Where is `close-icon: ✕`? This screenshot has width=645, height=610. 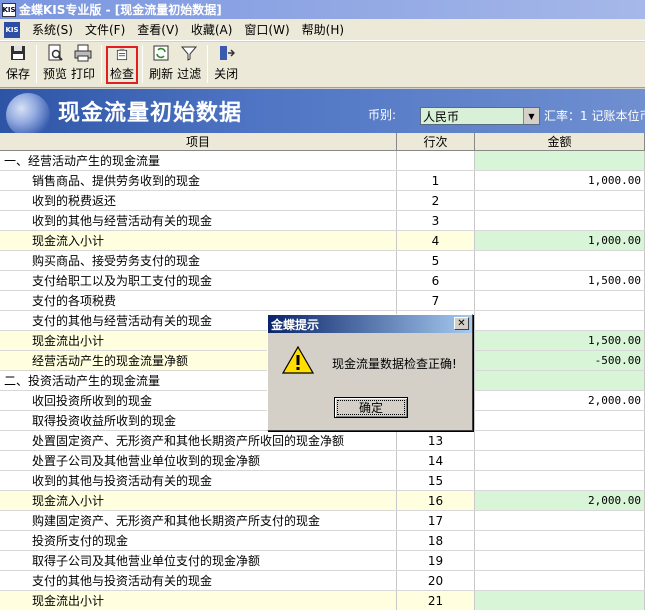 close-icon: ✕ is located at coordinates (461, 323).